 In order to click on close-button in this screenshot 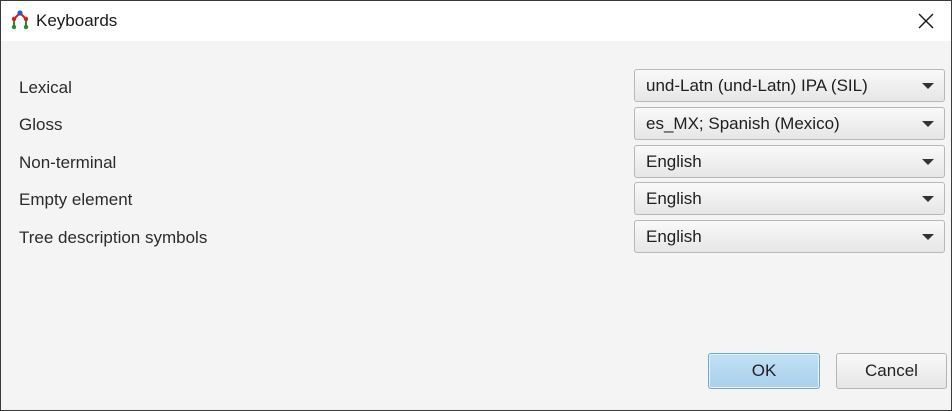, I will do `click(926, 21)`.